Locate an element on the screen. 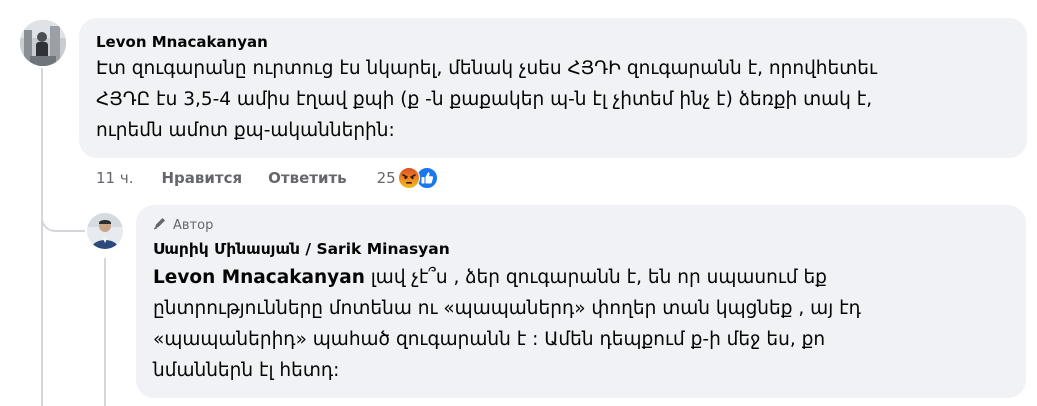 This screenshot has height=406, width=1037. reply-author: Սարիկ Մինասյան / Sarik Minasyan is located at coordinates (589, 249).